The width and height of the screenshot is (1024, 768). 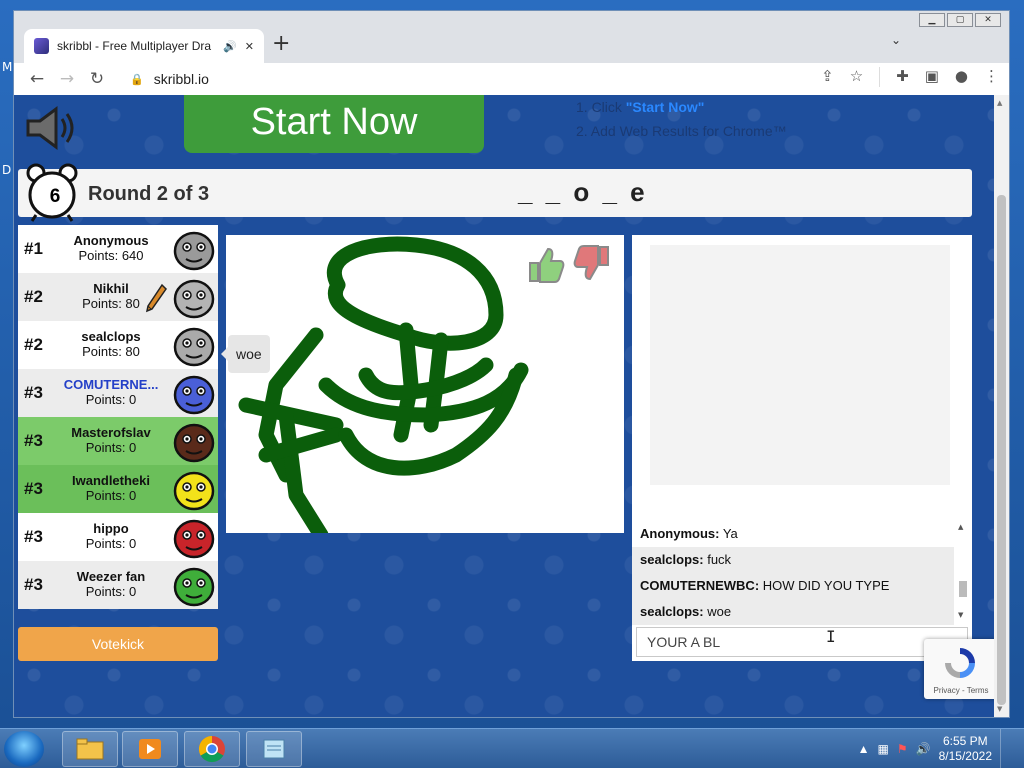 What do you see at coordinates (24, 749) in the screenshot?
I see `start-button` at bounding box center [24, 749].